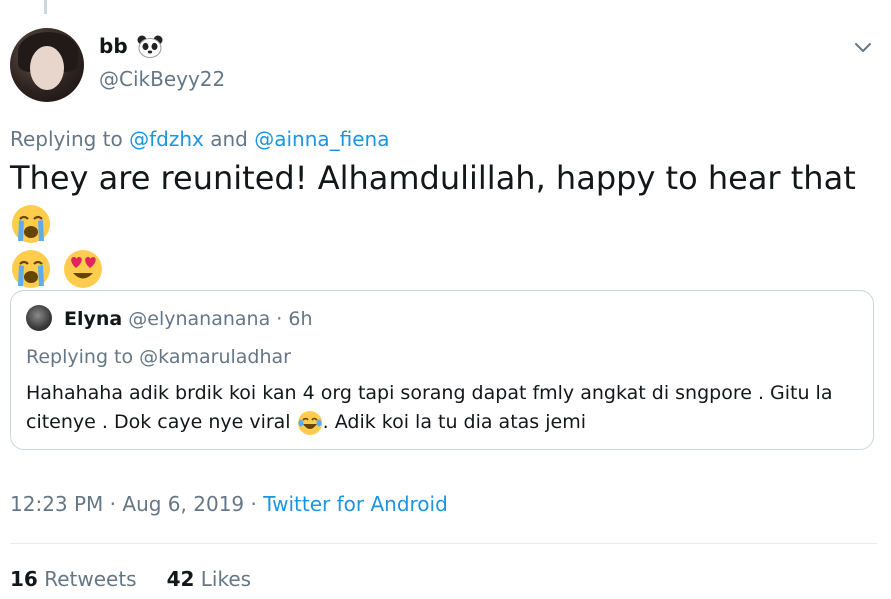  What do you see at coordinates (863, 47) in the screenshot?
I see `chevron-down-icon` at bounding box center [863, 47].